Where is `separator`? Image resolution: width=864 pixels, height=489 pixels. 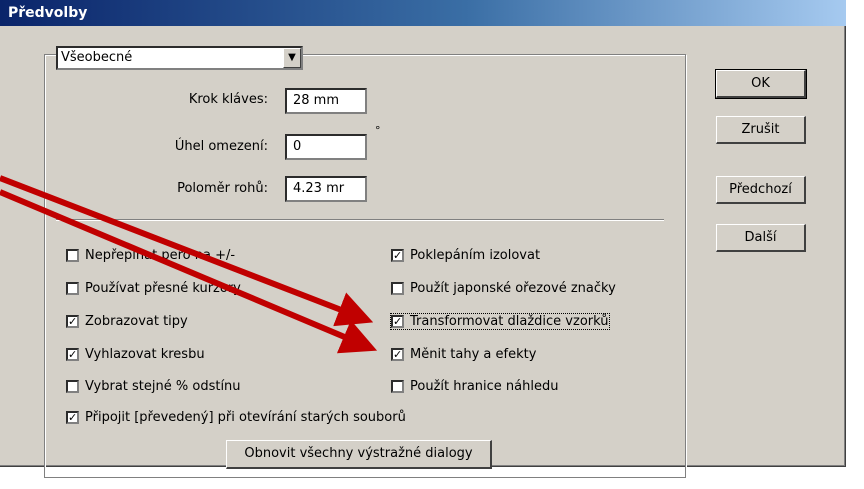 separator is located at coordinates (360, 220).